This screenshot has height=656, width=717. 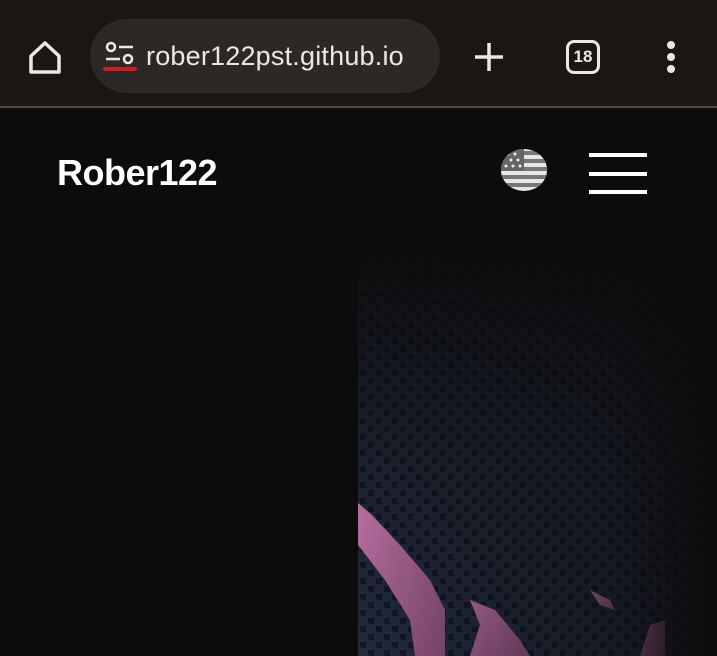 I want to click on url-text: rober122pst.github.io, so click(x=275, y=56).